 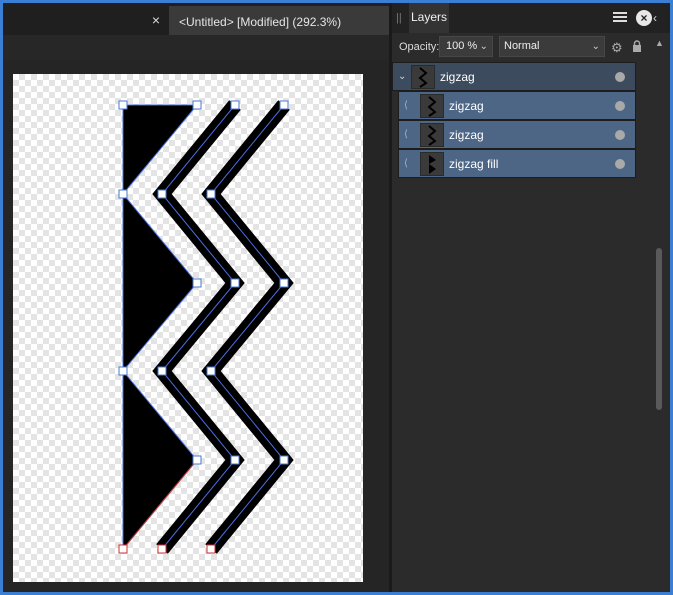 What do you see at coordinates (617, 48) in the screenshot?
I see `gear-icon: ⚙` at bounding box center [617, 48].